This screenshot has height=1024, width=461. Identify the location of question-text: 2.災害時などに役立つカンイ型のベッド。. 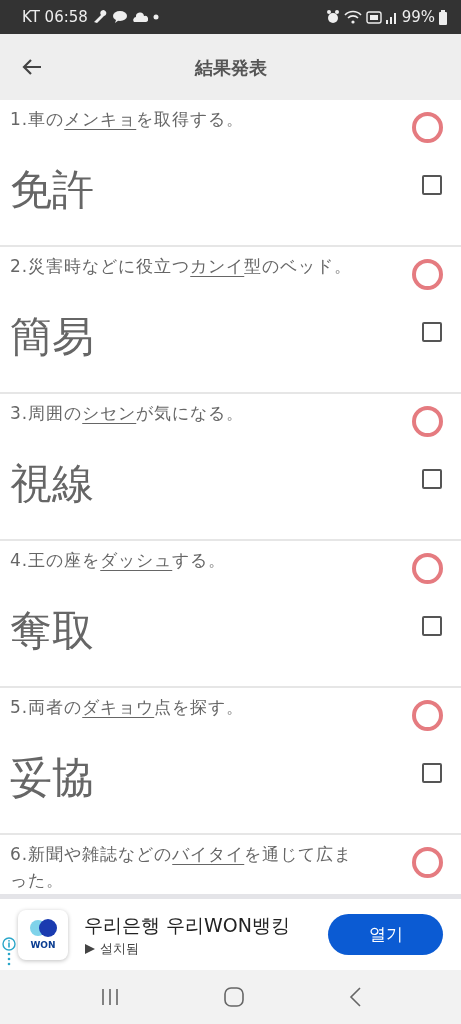
(181, 266).